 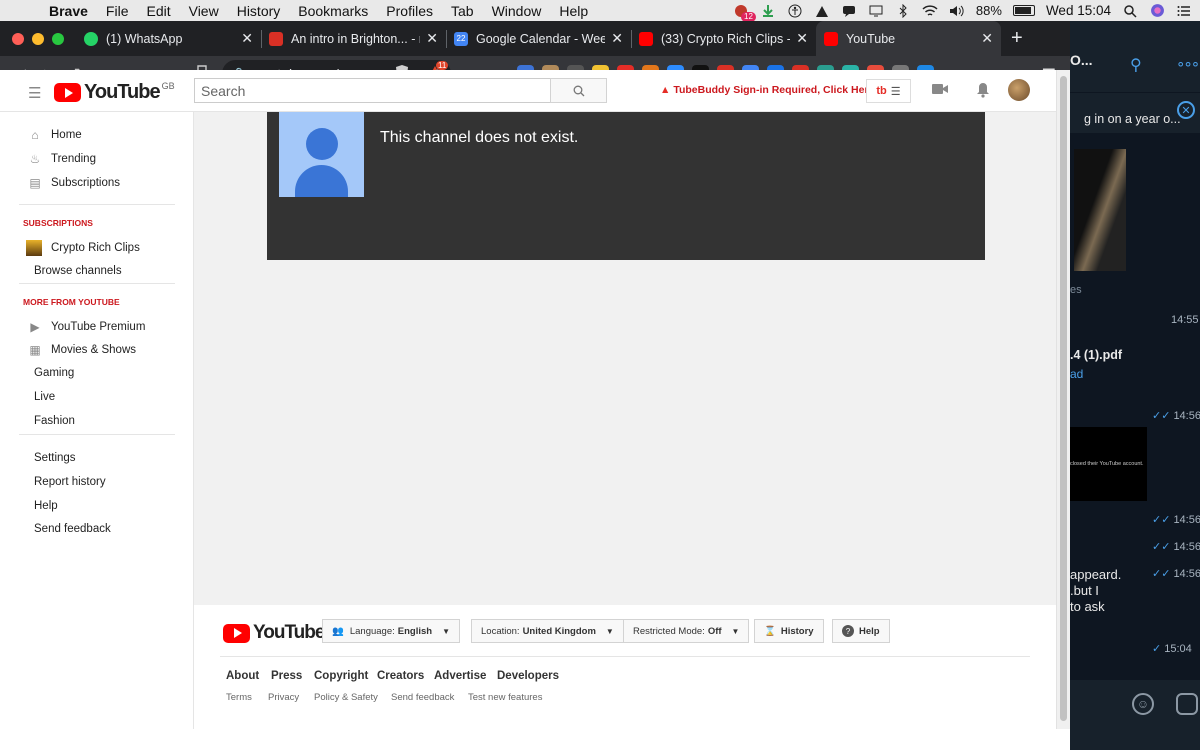 What do you see at coordinates (62, 159) in the screenshot?
I see `guide-trending: ♨ Trending` at bounding box center [62, 159].